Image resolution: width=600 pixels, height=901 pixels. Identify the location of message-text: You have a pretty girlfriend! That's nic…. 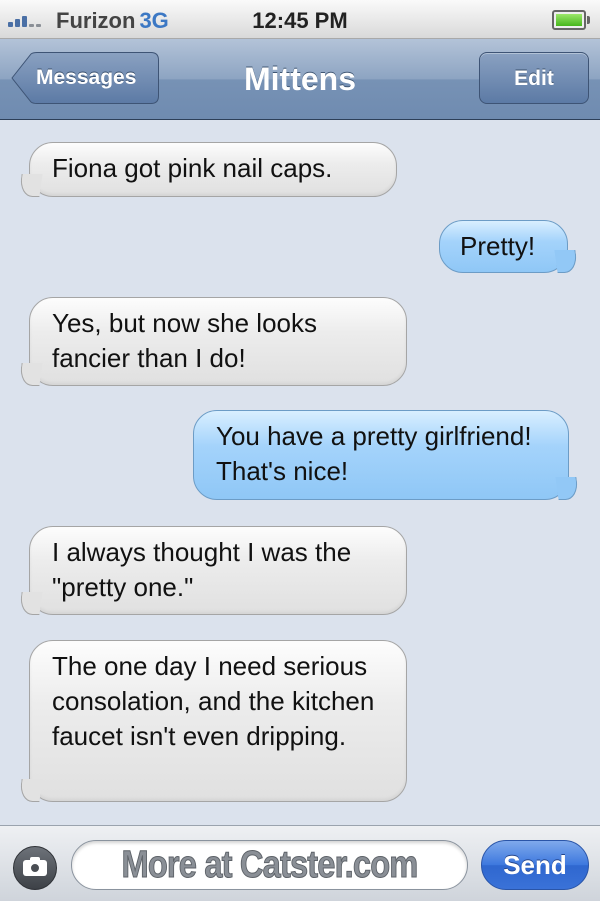
(374, 453).